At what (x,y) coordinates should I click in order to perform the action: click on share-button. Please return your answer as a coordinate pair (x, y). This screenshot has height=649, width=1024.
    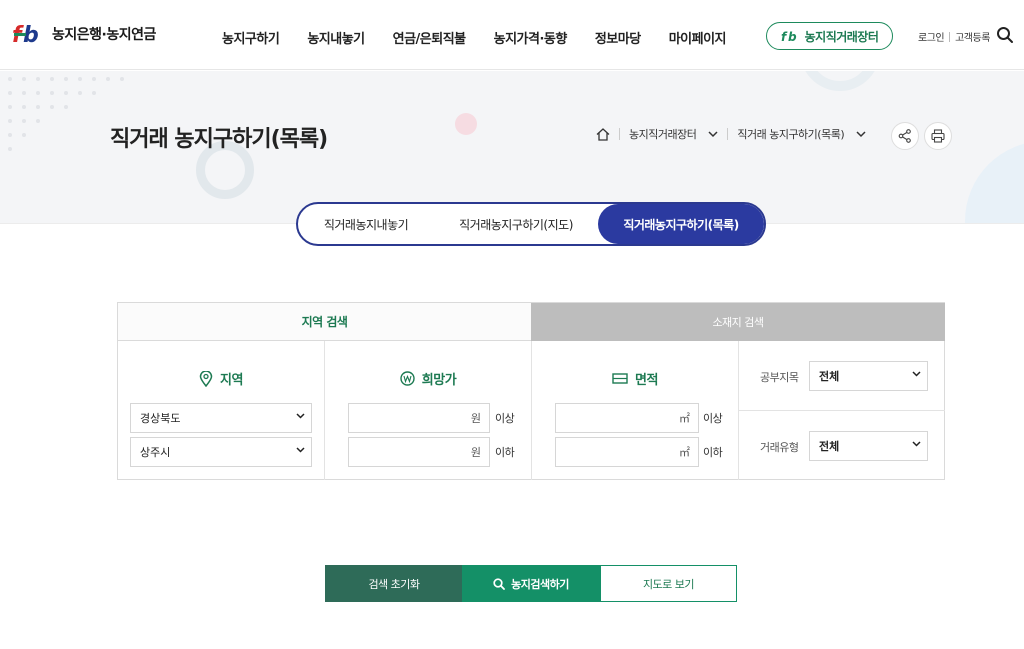
    Looking at the image, I should click on (905, 136).